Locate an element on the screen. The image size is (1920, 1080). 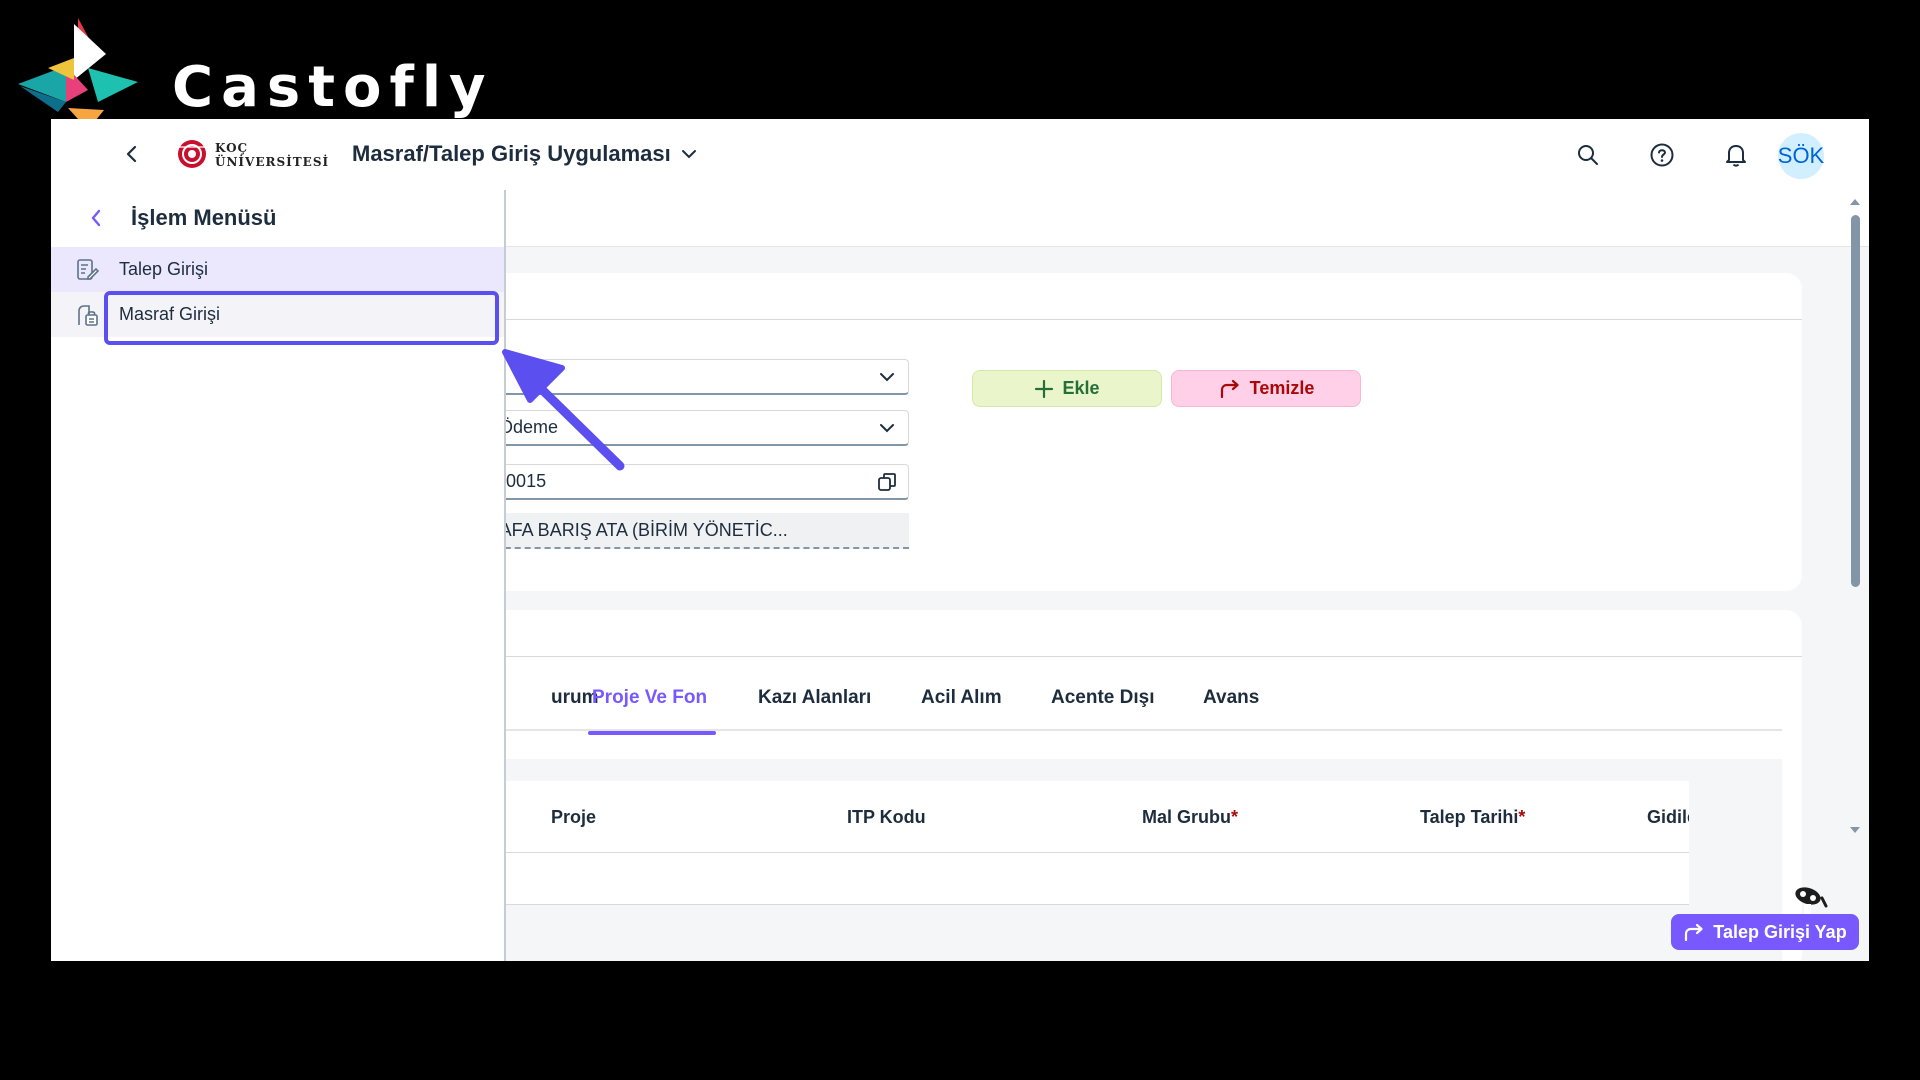
tutorial-highlight-box is located at coordinates (301, 318).